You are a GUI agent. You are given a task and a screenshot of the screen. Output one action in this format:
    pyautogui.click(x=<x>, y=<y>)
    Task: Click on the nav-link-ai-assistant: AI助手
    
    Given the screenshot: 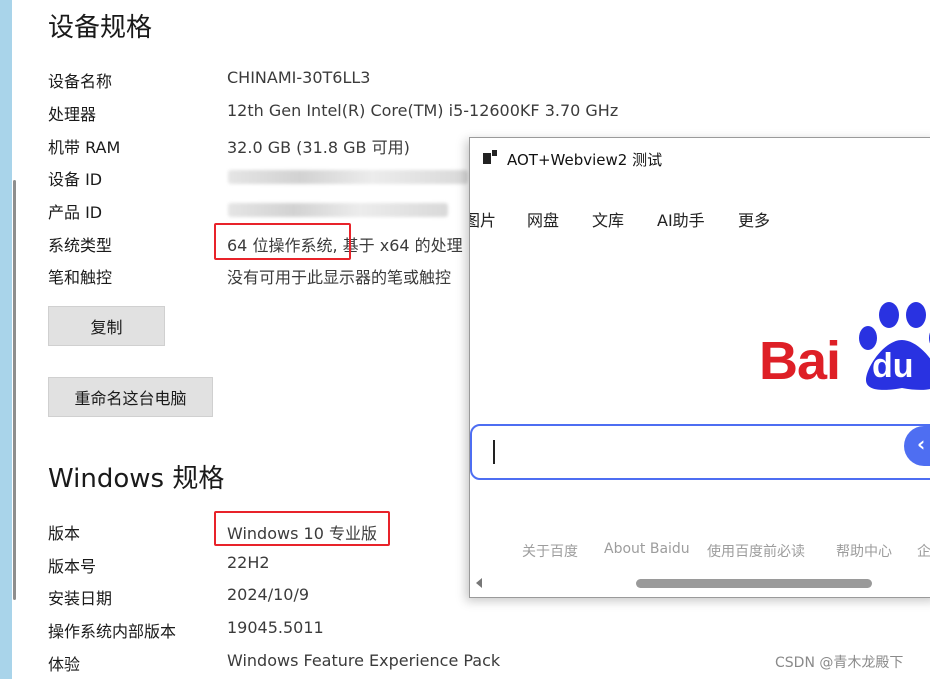 What is the action you would take?
    pyautogui.click(x=681, y=219)
    